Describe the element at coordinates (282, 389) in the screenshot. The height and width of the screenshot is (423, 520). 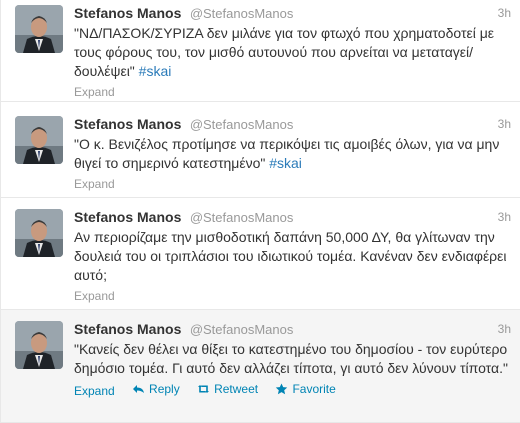
I see `star-icon` at that location.